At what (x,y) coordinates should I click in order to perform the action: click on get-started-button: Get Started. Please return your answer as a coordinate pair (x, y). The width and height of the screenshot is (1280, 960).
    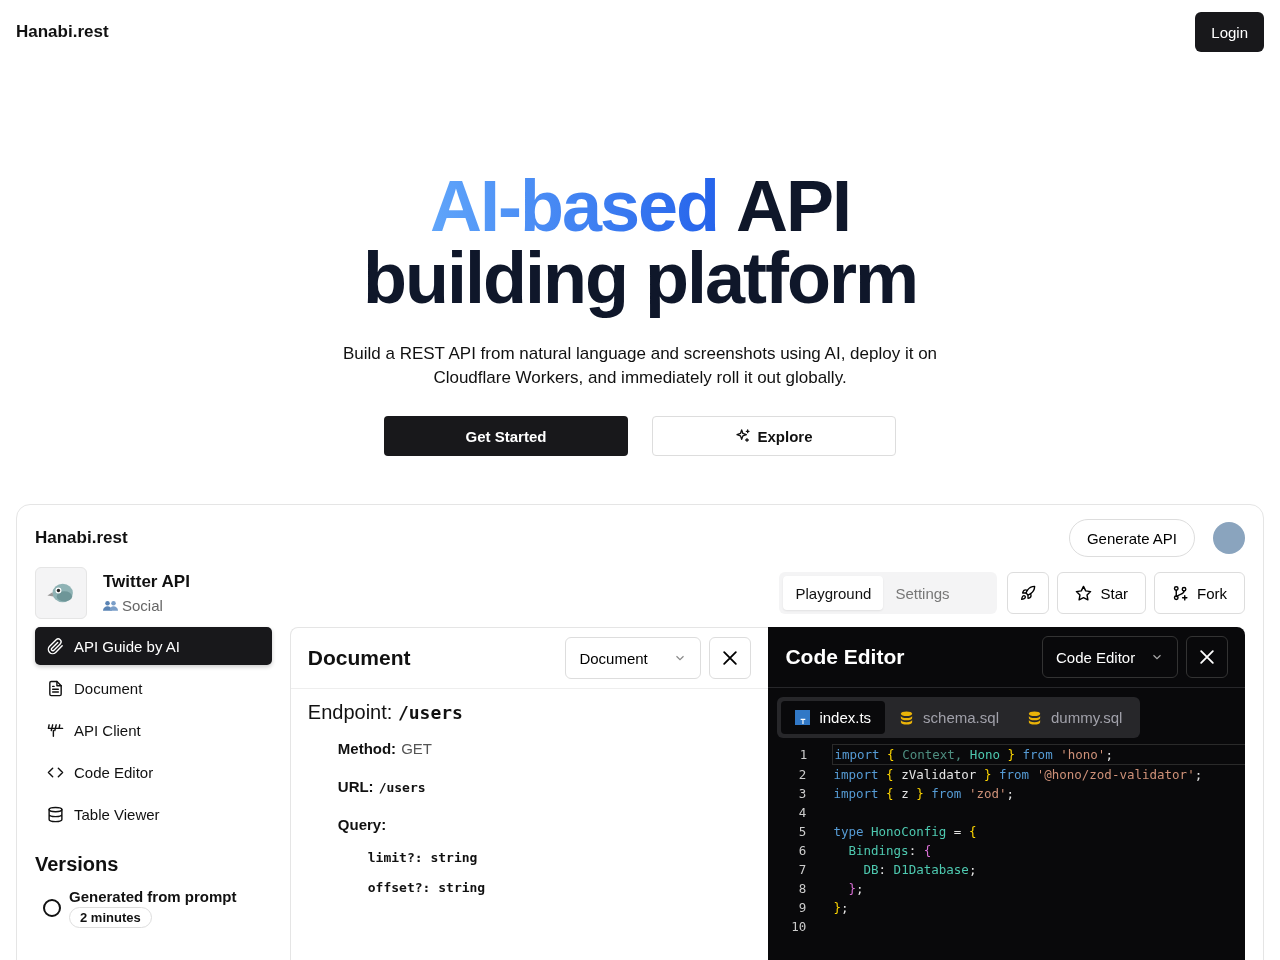
    Looking at the image, I should click on (506, 436).